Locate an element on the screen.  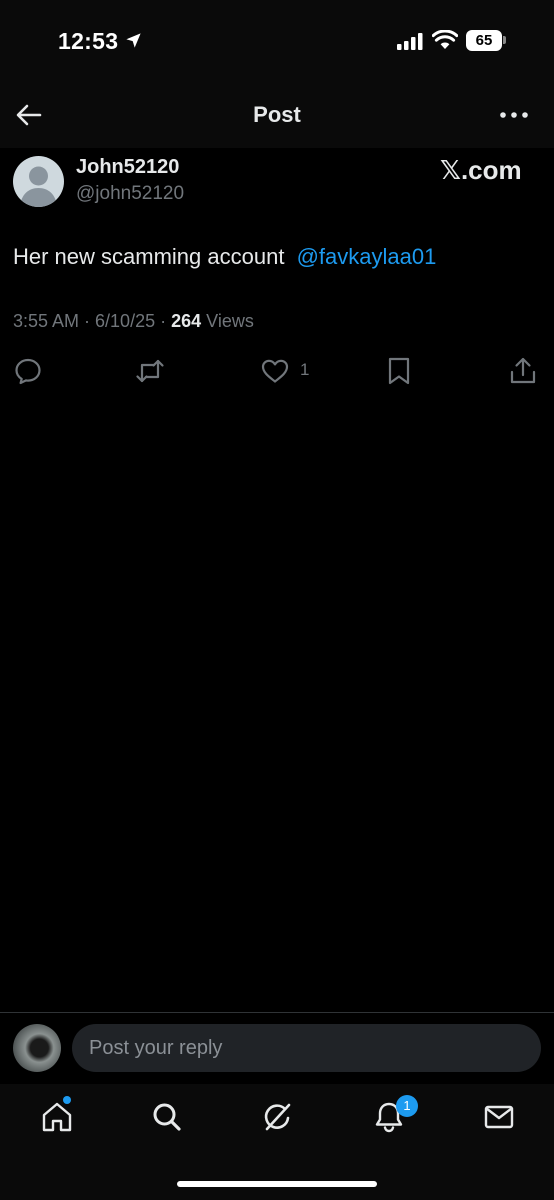
post-timestamp: 3:55 AM · 6/10/25 · is located at coordinates (92, 321).